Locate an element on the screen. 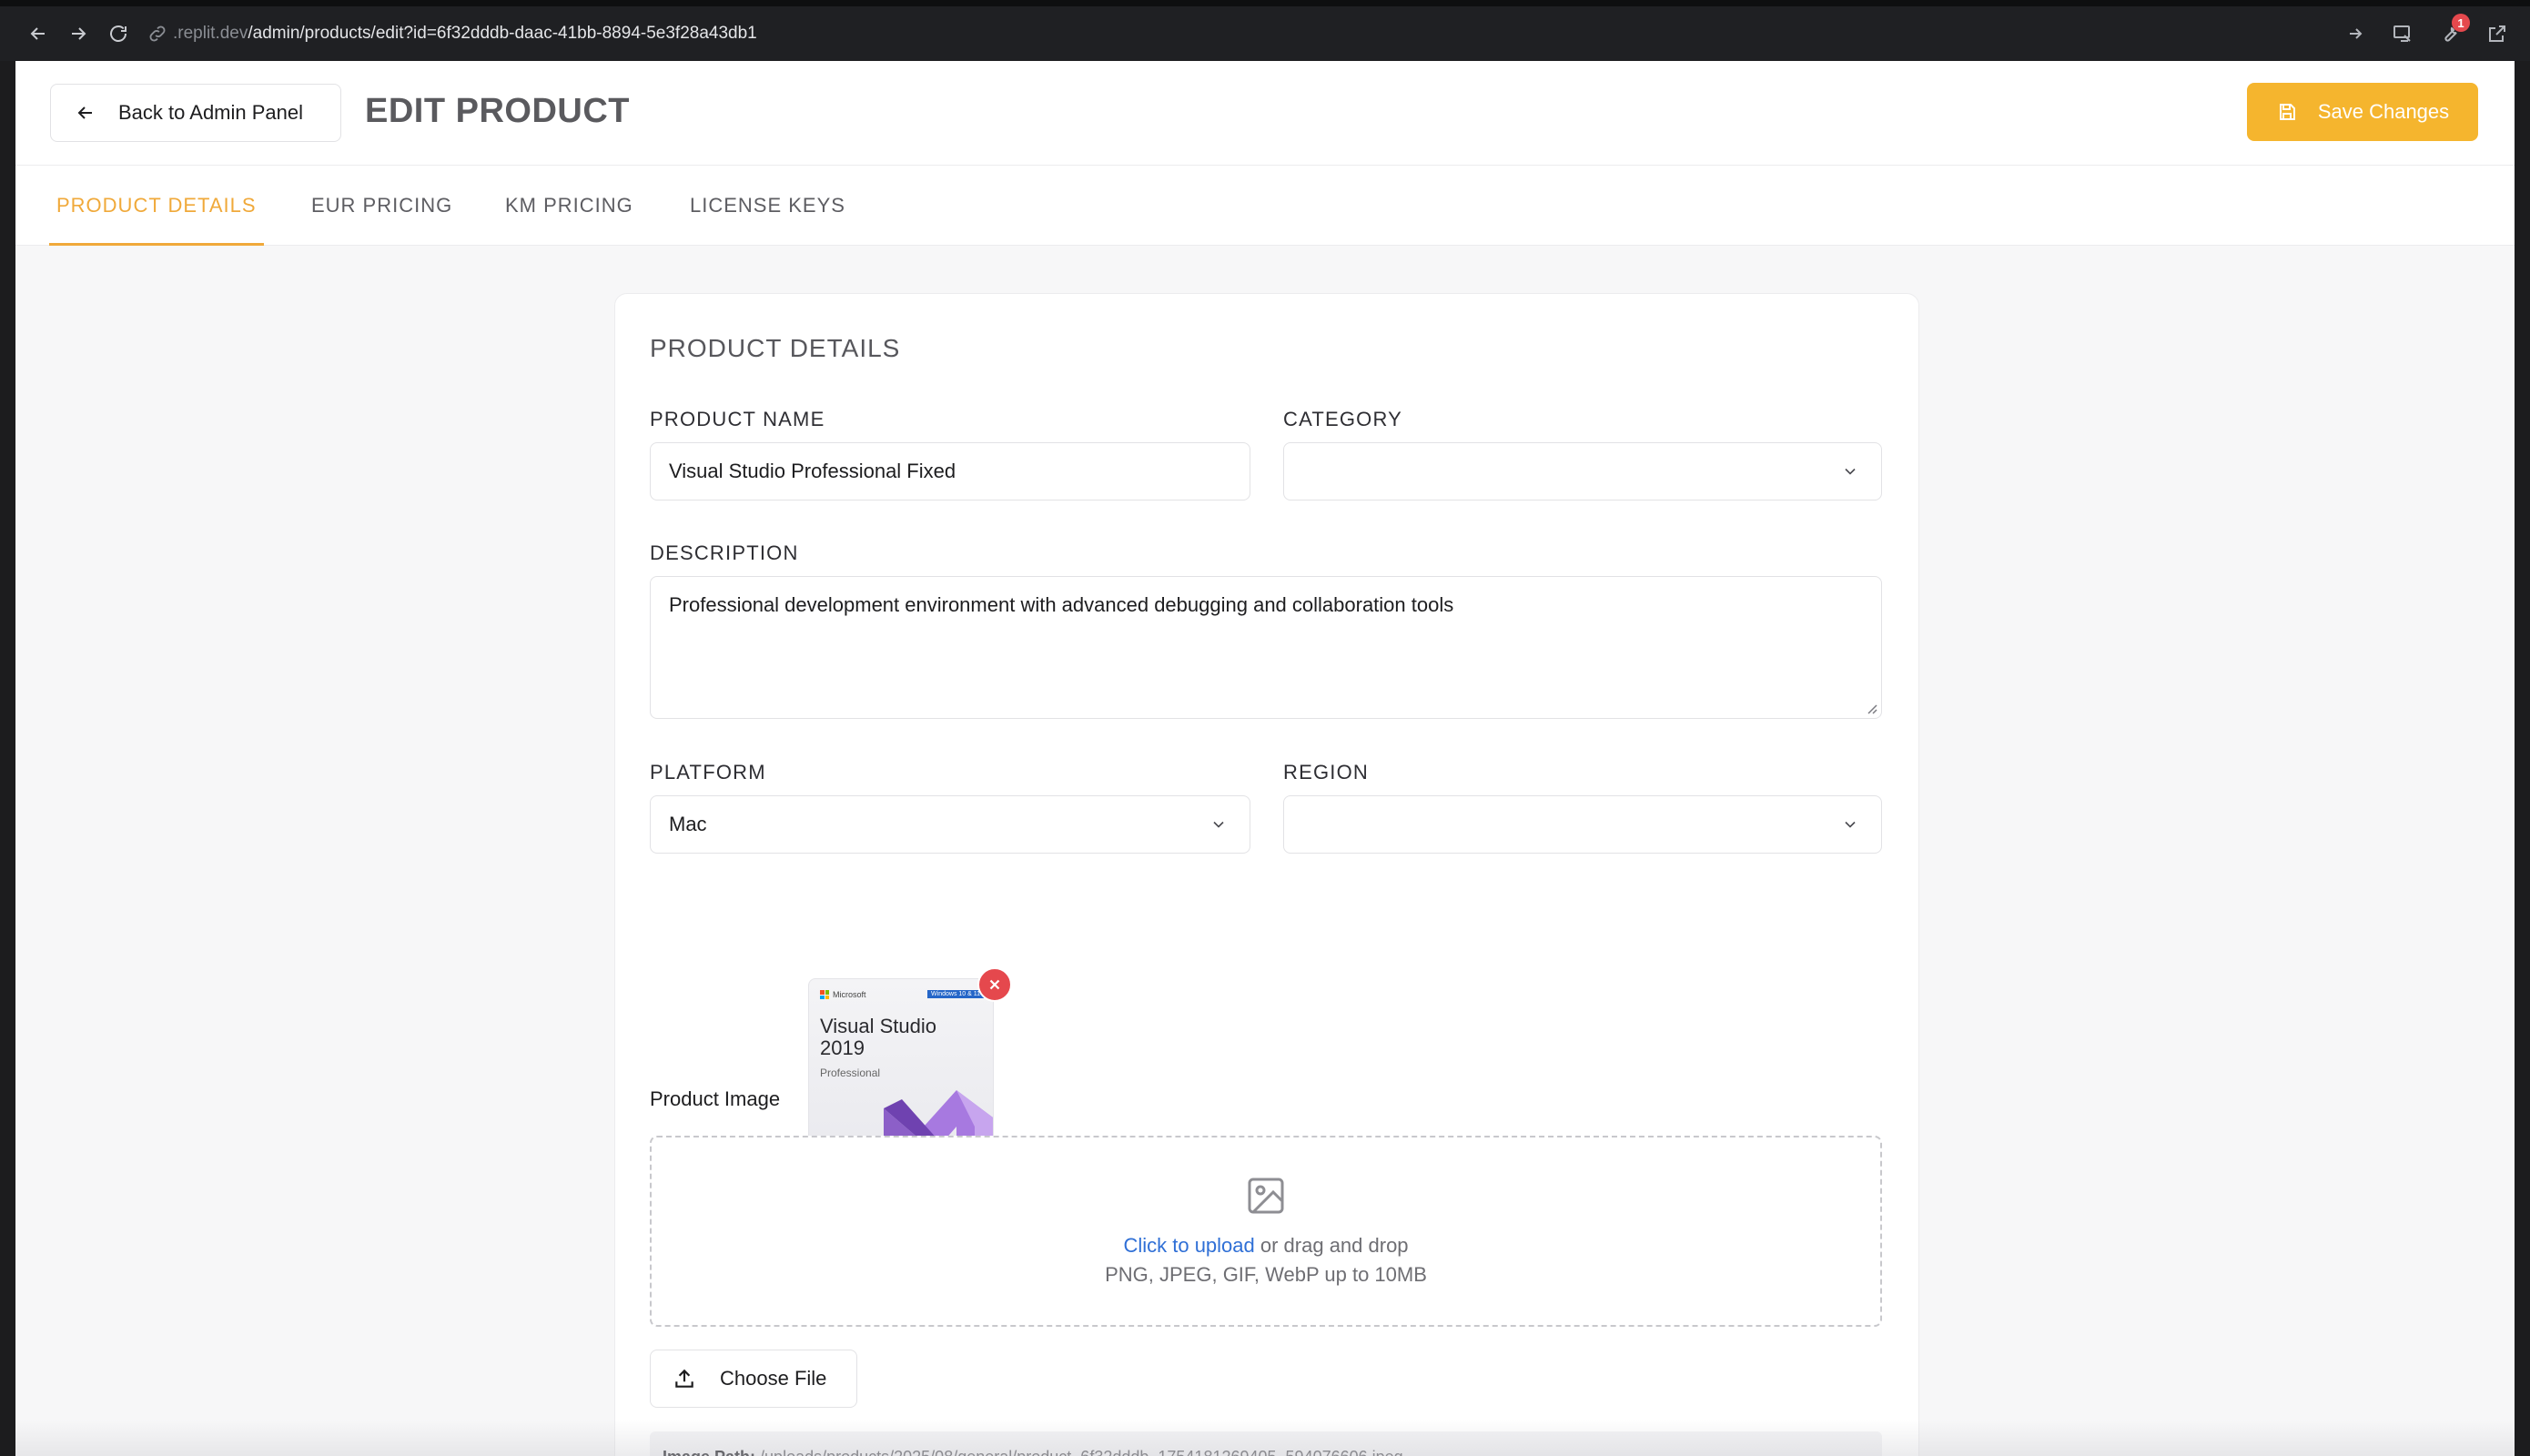 This screenshot has width=2530, height=1456. link-icon is located at coordinates (157, 34).